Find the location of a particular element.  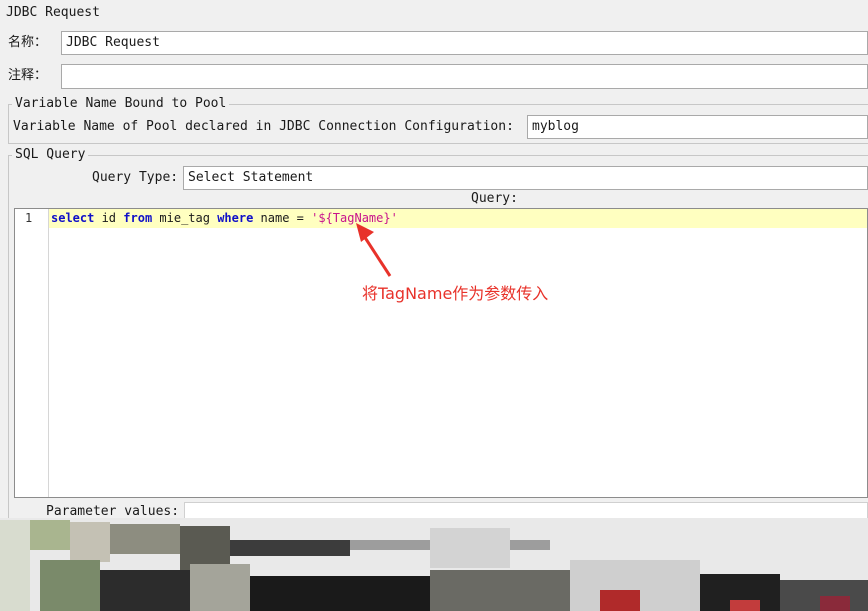

sql-group-title: SQL Query is located at coordinates (50, 155).